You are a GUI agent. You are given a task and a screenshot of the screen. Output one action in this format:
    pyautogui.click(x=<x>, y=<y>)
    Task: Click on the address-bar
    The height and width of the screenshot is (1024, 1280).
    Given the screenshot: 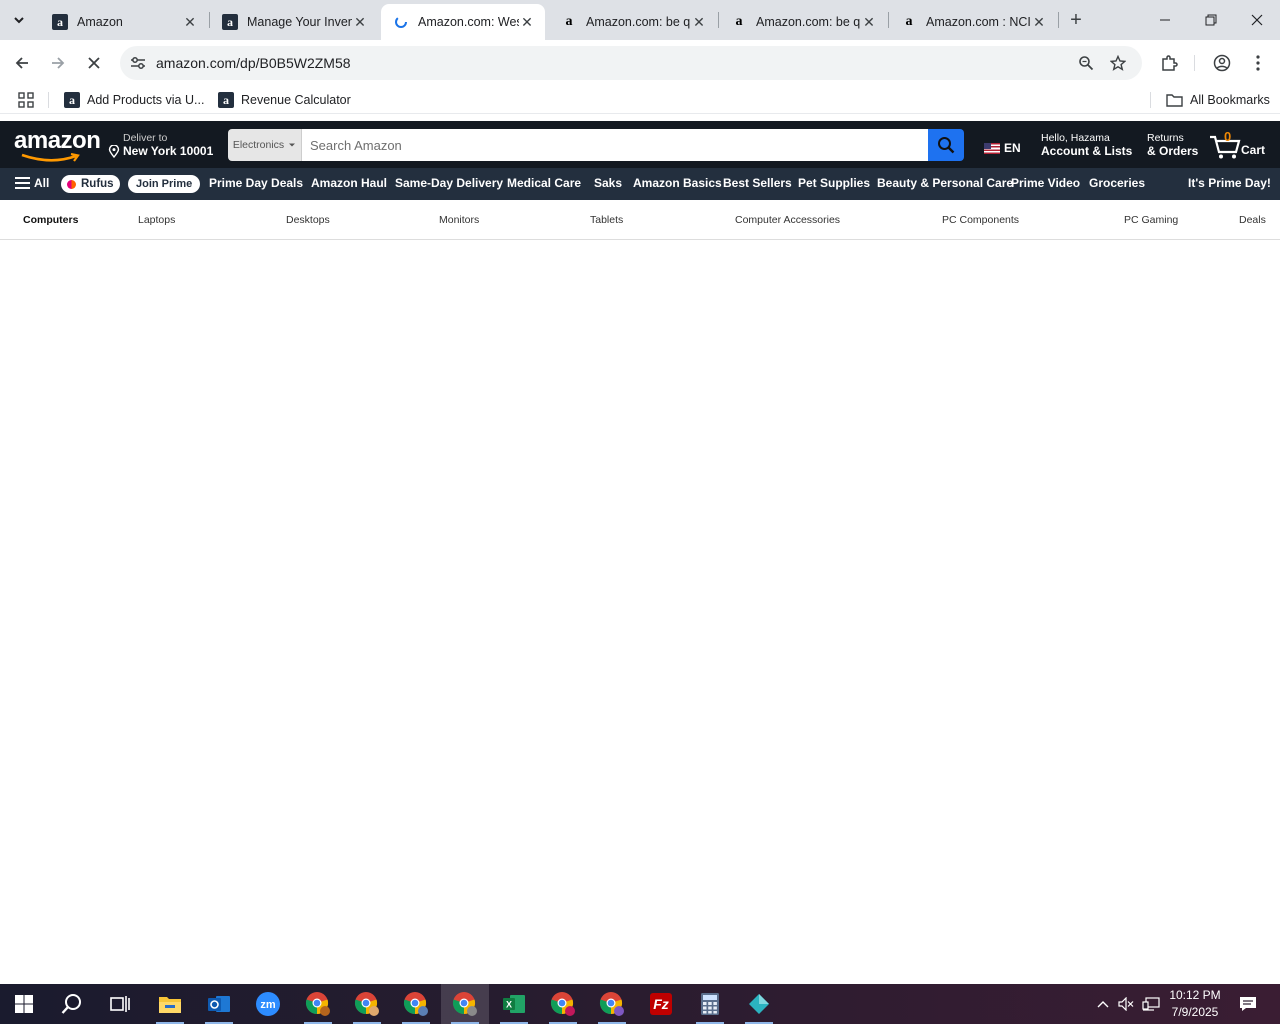 What is the action you would take?
    pyautogui.click(x=631, y=63)
    